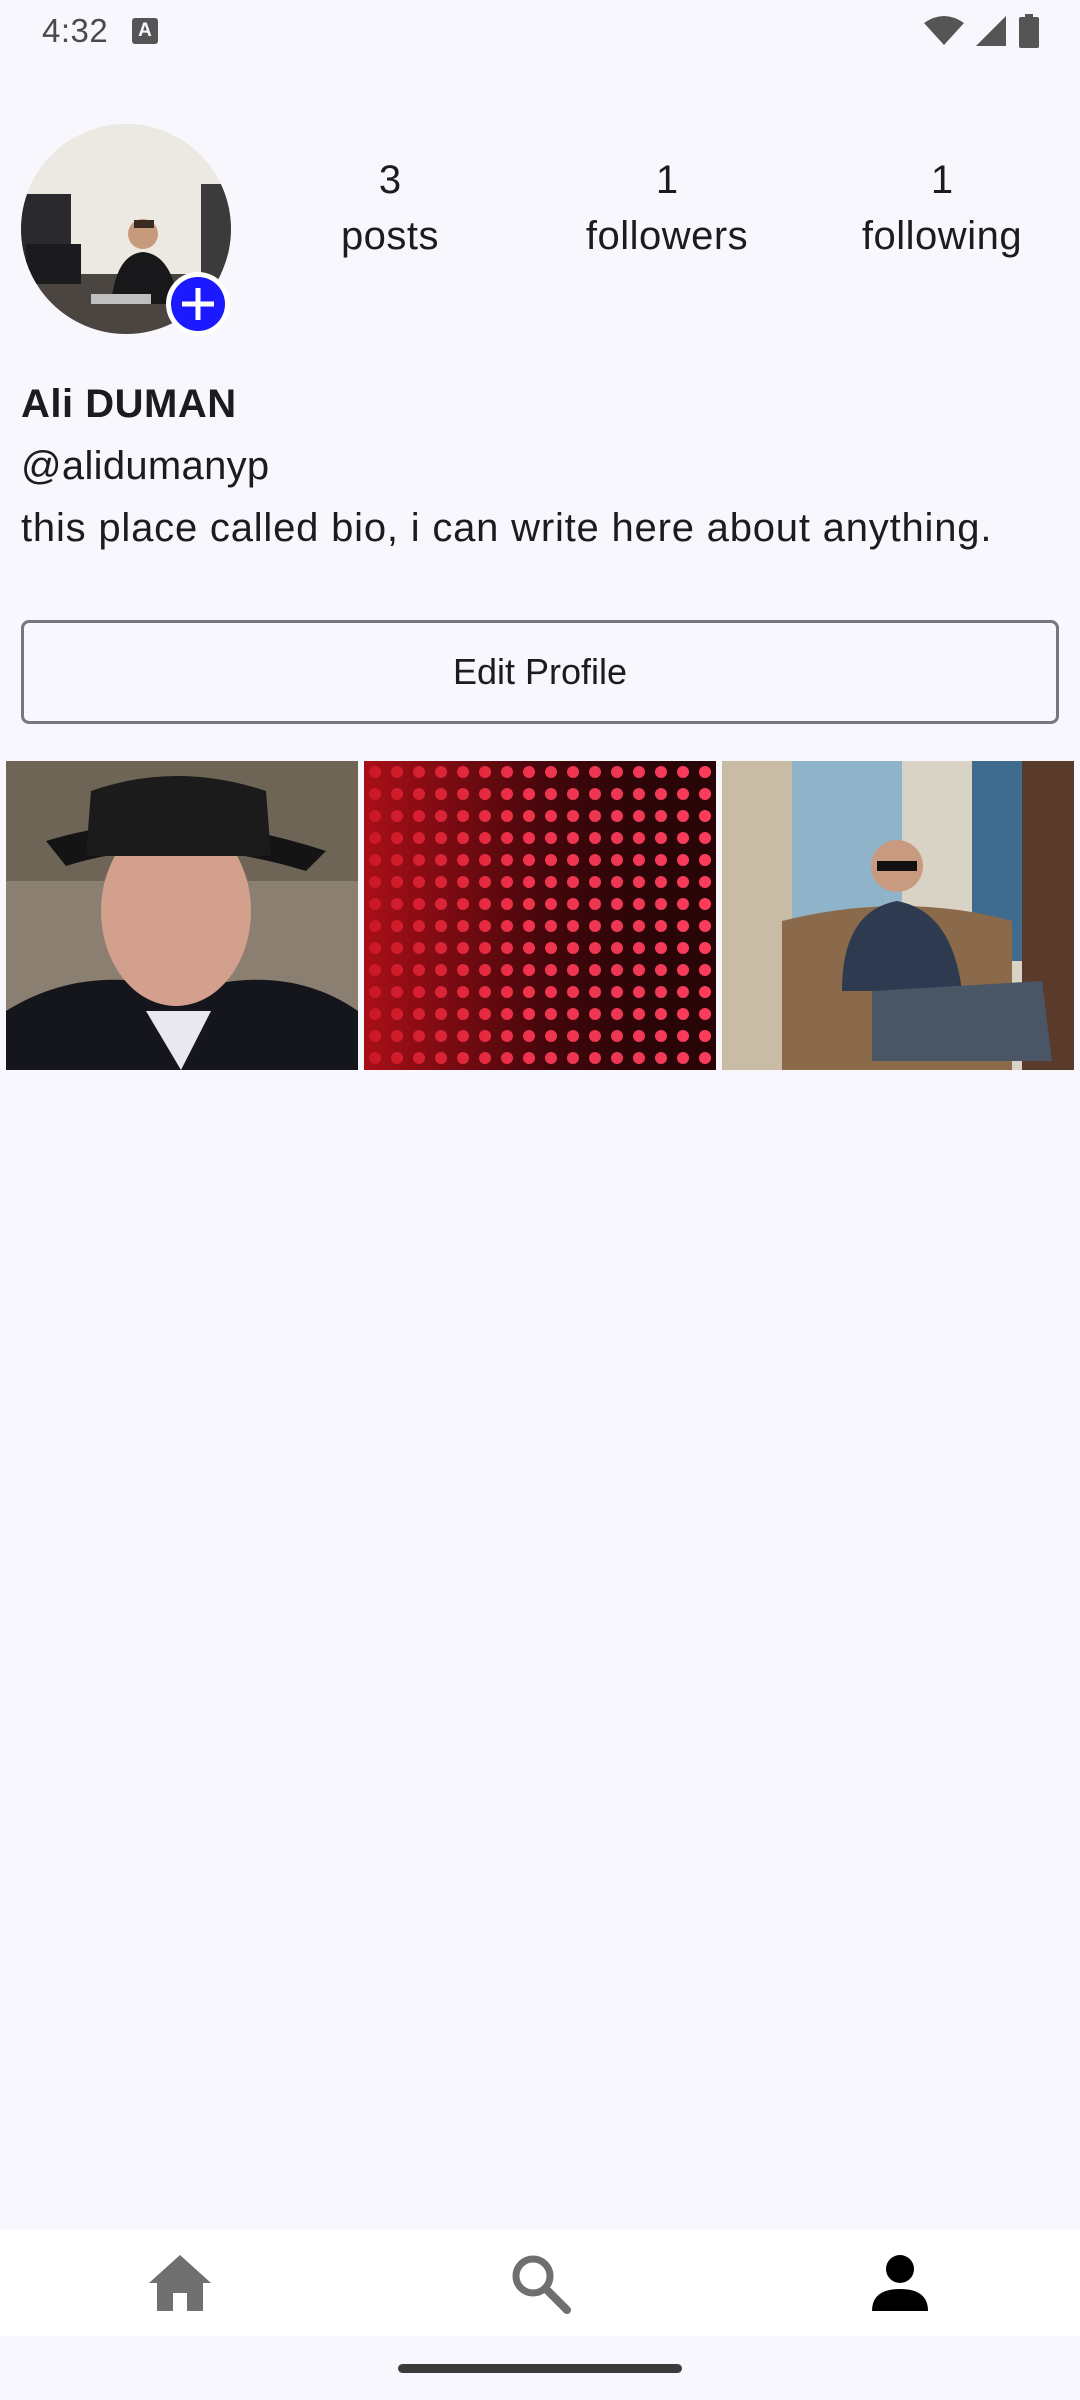 The height and width of the screenshot is (2400, 1080). What do you see at coordinates (540, 31) in the screenshot?
I see `status-bar: 4:32 A` at bounding box center [540, 31].